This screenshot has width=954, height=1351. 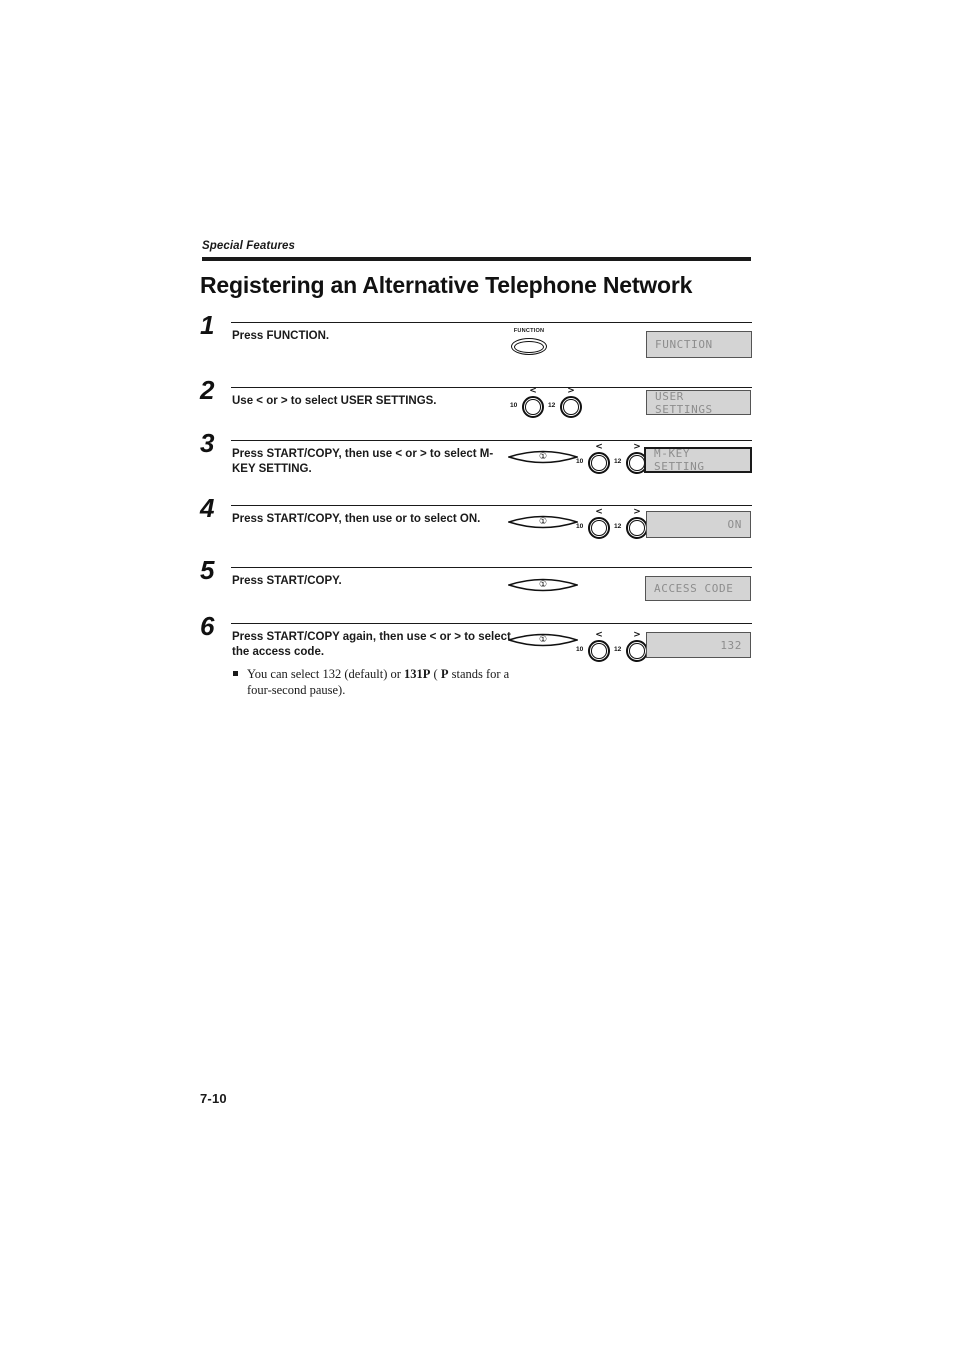 I want to click on page-number: 7-10, so click(x=213, y=1098).